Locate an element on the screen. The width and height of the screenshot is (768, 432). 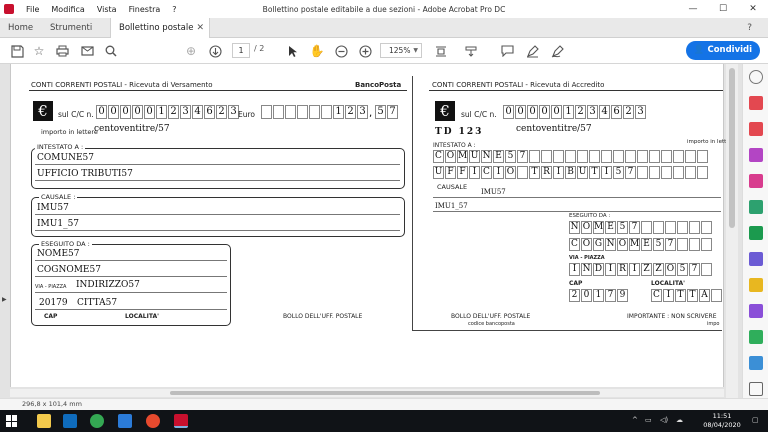
minimize-button: — is located at coordinates (693, 9).